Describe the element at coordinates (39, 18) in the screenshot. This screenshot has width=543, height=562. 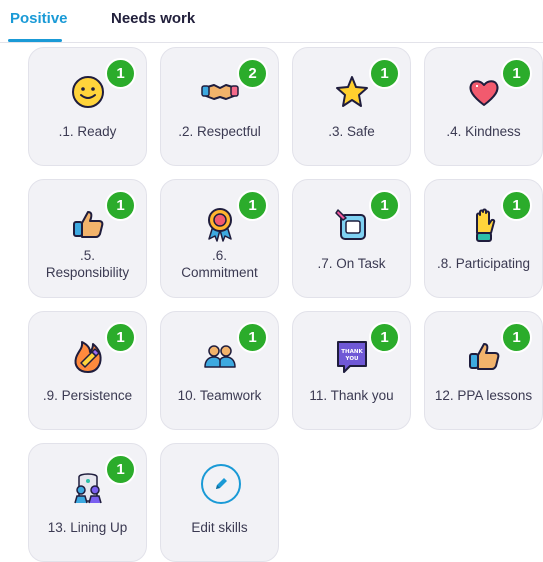
I see `tab-positive: Positive` at that location.